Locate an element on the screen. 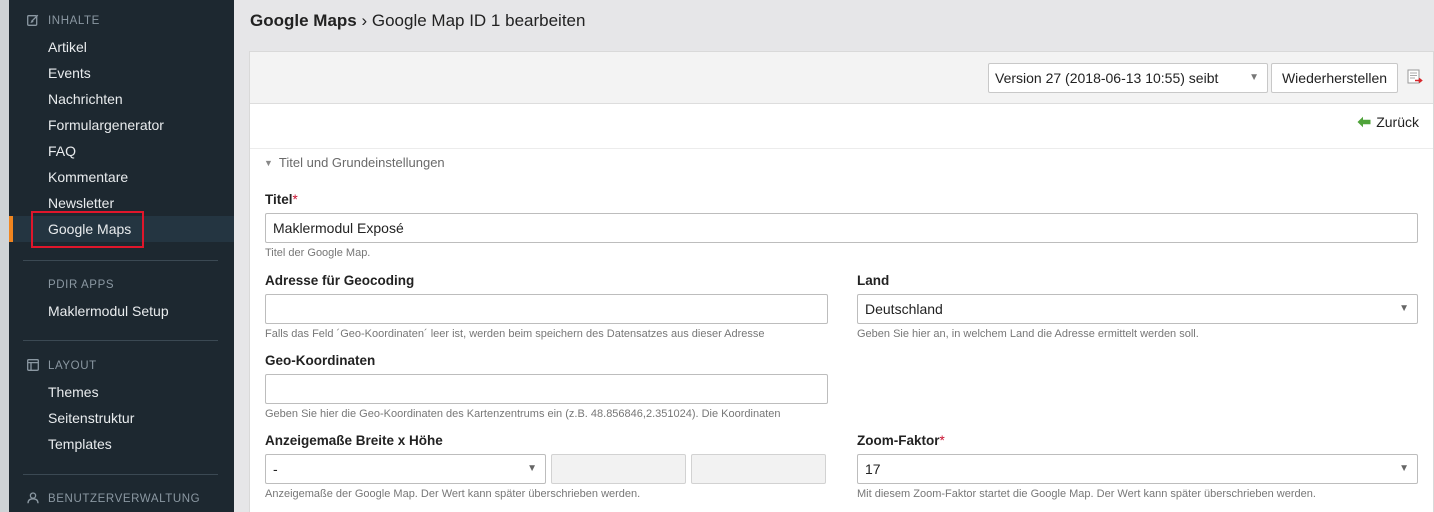  dimensions-label: Anzeigemaße Breite x Höhe is located at coordinates (354, 440).